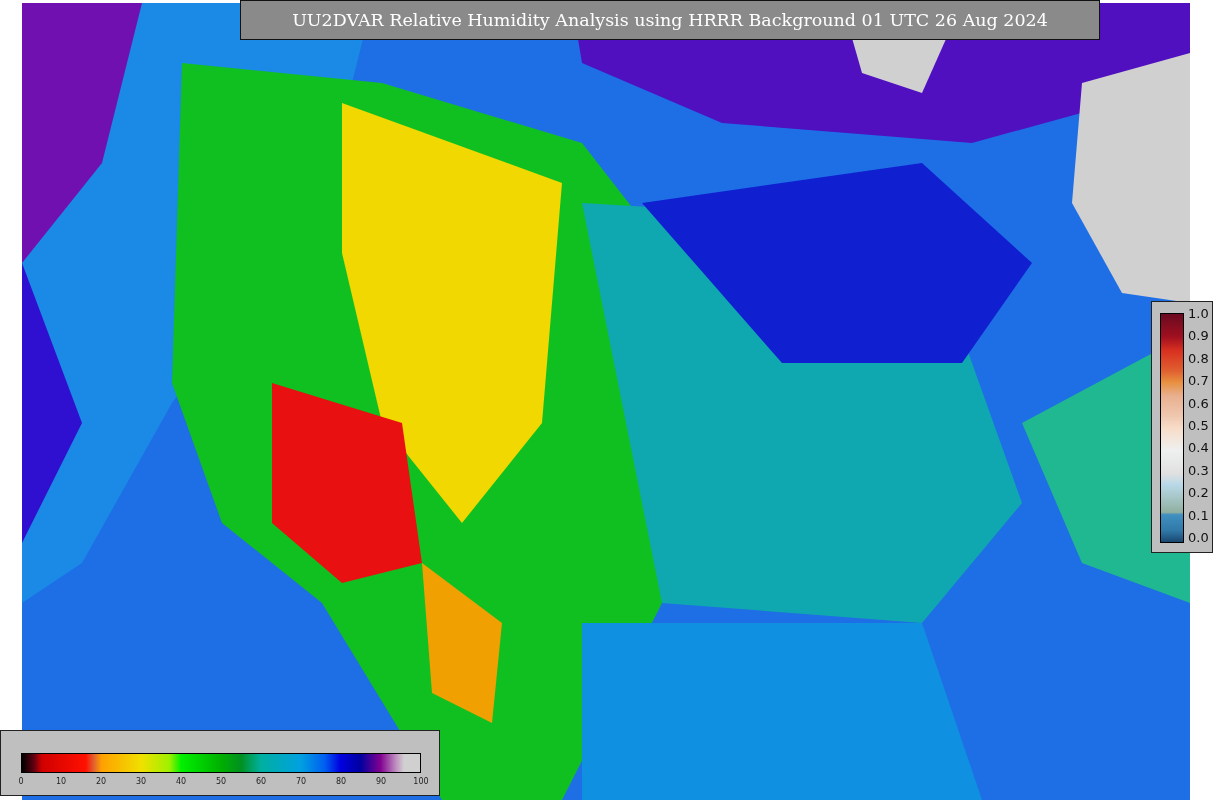 This screenshot has height=800, width=1216. What do you see at coordinates (1198, 537) in the screenshot?
I see `tick-label: 0.0` at bounding box center [1198, 537].